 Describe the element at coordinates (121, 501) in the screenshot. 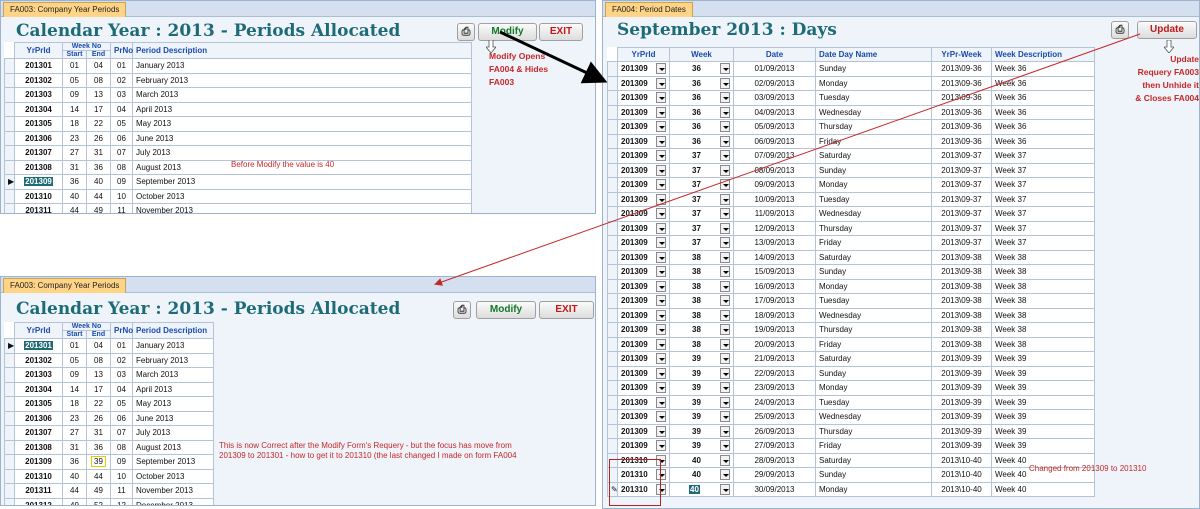

I see `cell-prno: 12` at that location.